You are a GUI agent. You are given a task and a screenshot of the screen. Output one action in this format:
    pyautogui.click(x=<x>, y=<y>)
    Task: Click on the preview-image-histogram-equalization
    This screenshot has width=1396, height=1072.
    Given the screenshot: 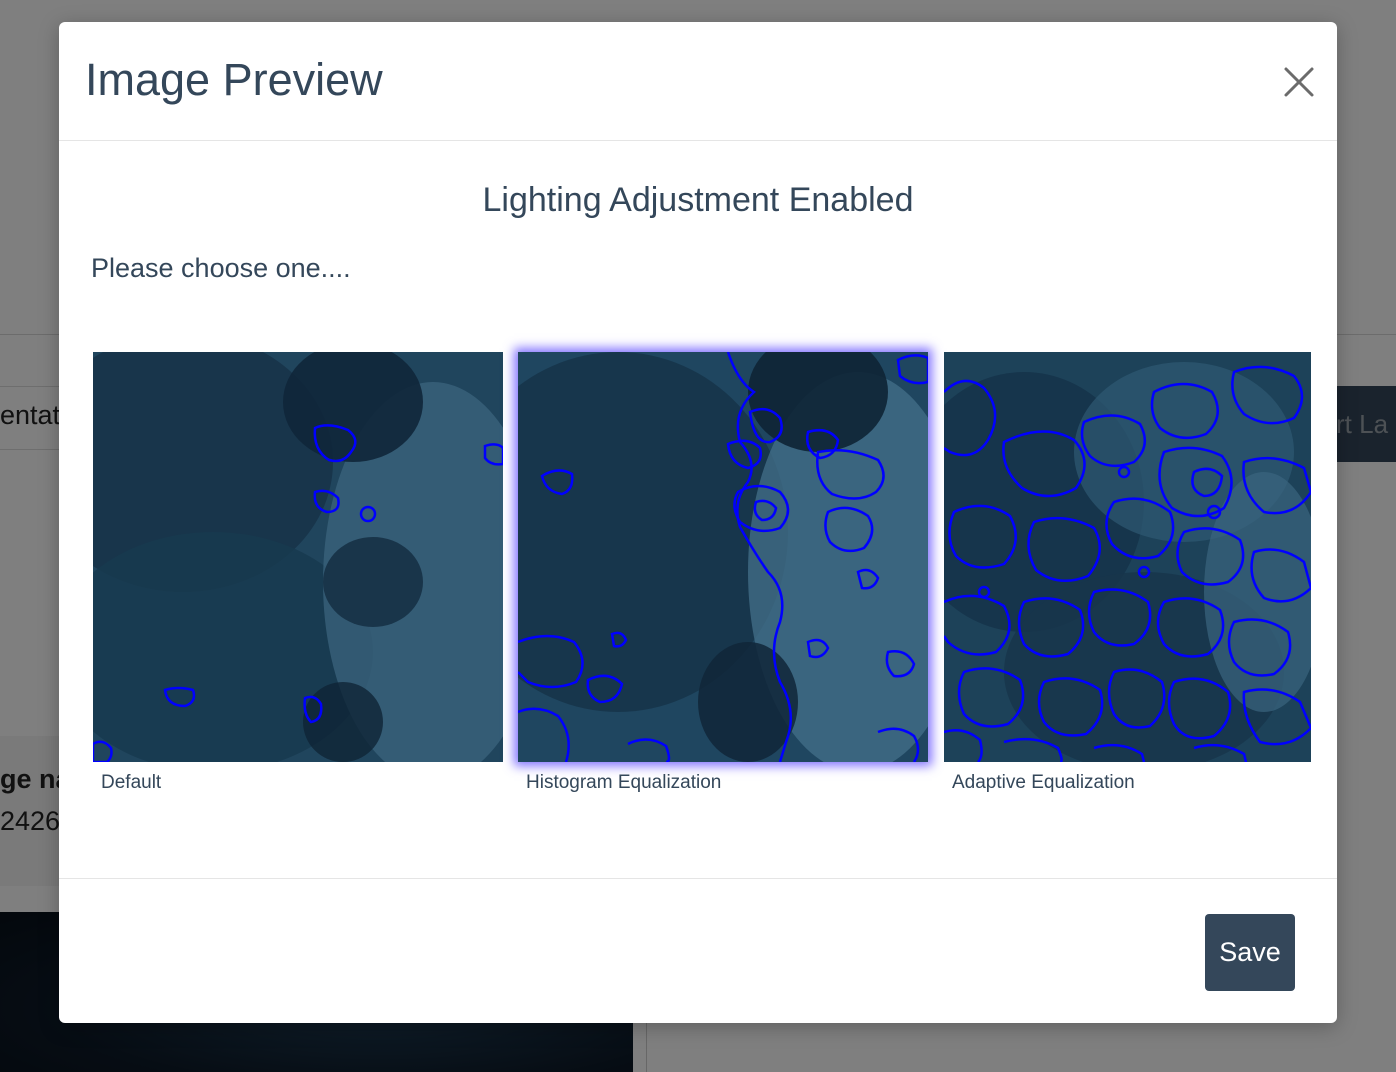 What is the action you would take?
    pyautogui.click(x=723, y=557)
    